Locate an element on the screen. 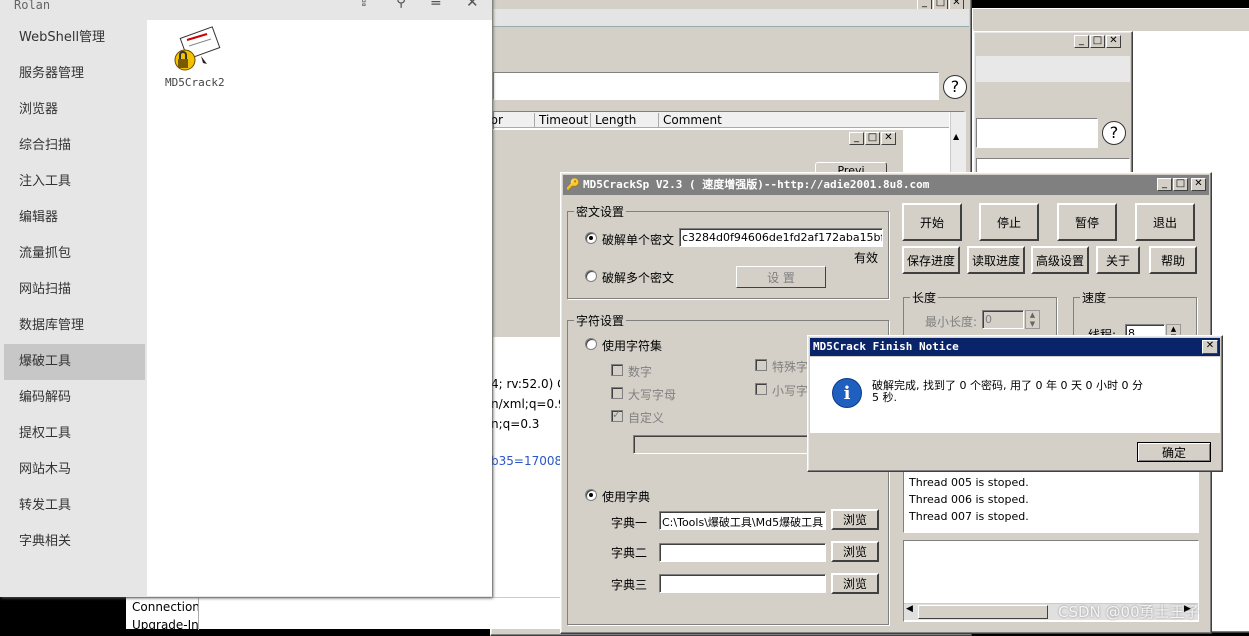  csdn-watermark: CSDN @00勇士王子 is located at coordinates (1129, 612).